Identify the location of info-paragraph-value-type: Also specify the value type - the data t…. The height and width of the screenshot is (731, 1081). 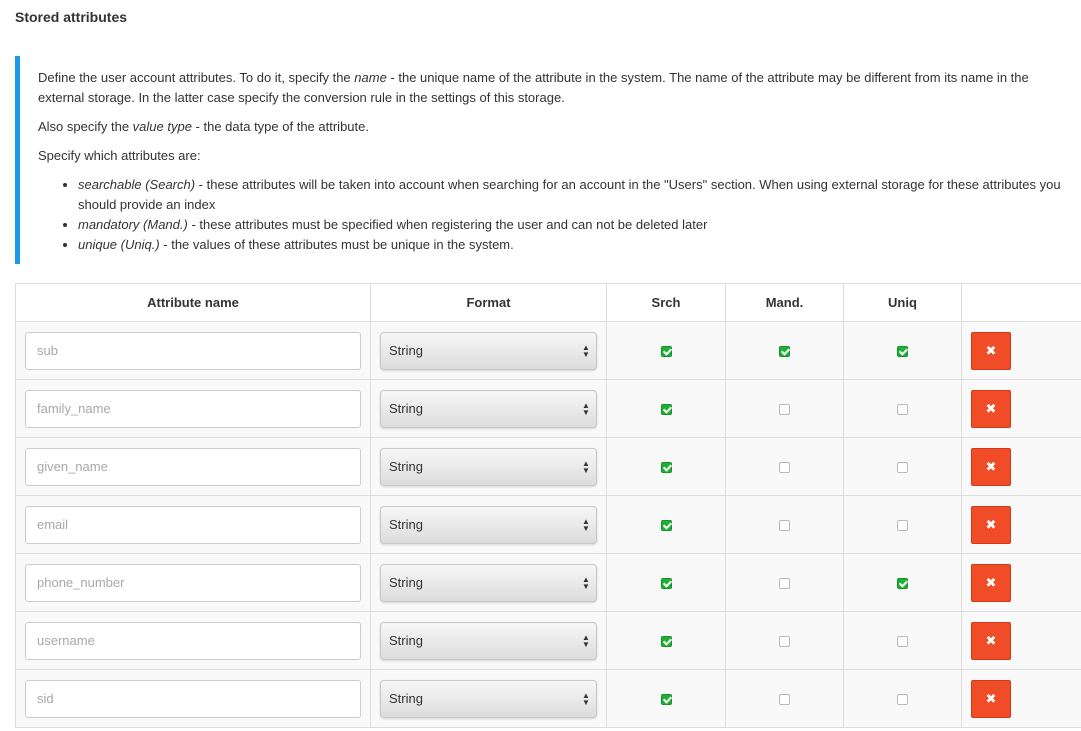
(203, 126).